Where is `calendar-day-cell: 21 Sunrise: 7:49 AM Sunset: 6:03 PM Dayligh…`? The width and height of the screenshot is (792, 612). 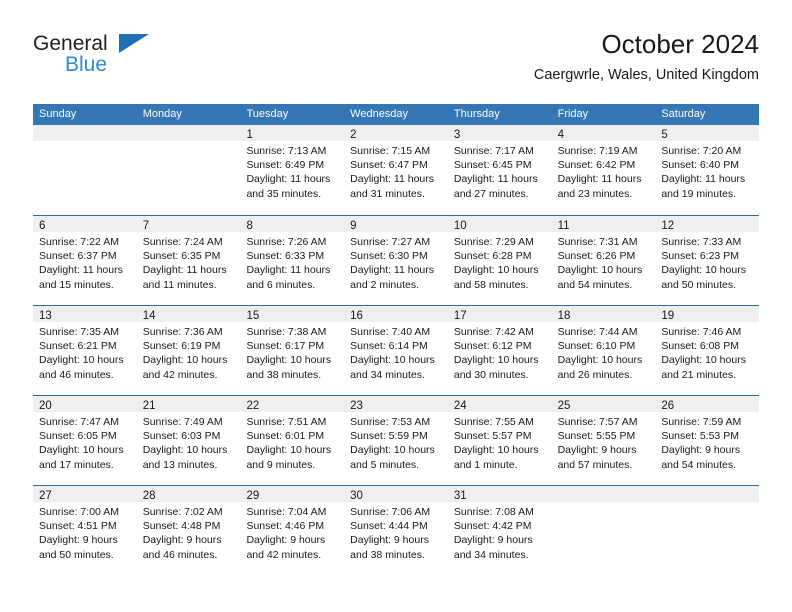 calendar-day-cell: 21 Sunrise: 7:49 AM Sunset: 6:03 PM Dayligh… is located at coordinates (188, 440).